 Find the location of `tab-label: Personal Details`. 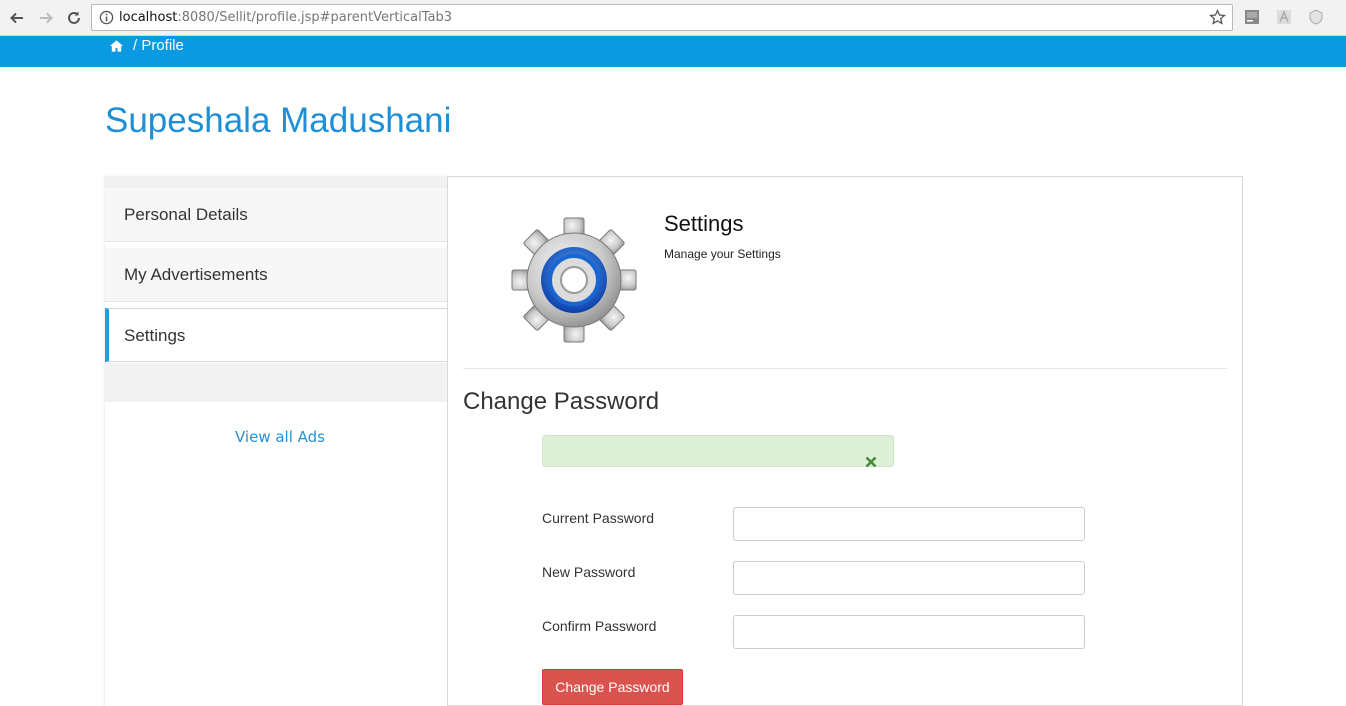

tab-label: Personal Details is located at coordinates (186, 214).